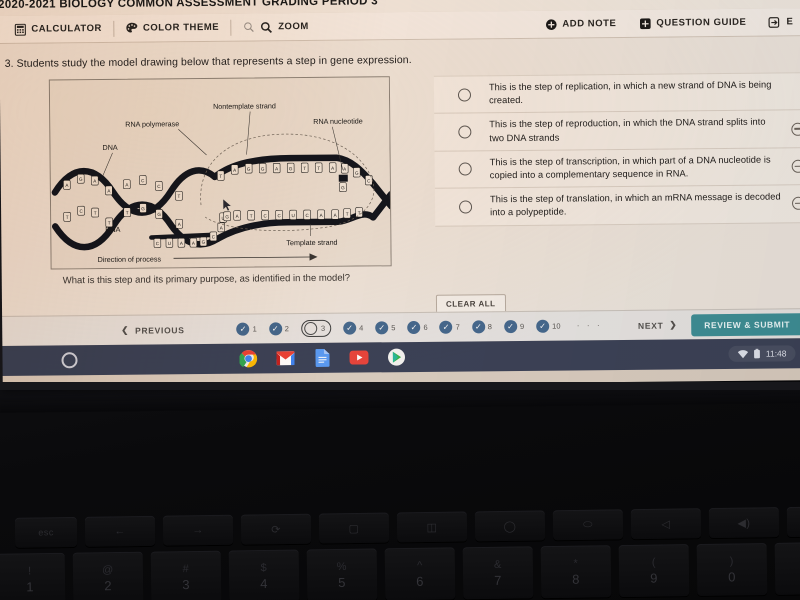  I want to click on keyboard-key: ◫, so click(432, 527).